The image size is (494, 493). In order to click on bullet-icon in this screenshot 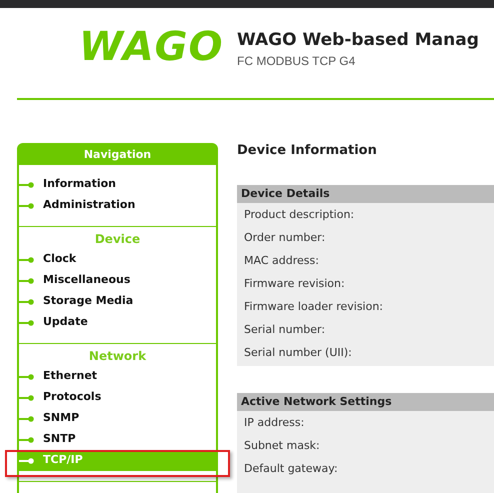, I will do `click(26, 461)`.